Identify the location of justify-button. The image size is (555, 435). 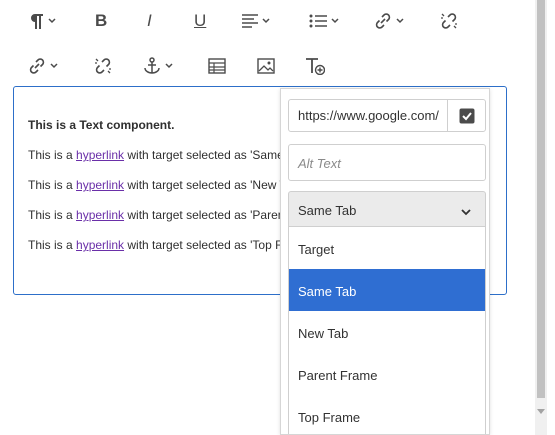
(256, 21).